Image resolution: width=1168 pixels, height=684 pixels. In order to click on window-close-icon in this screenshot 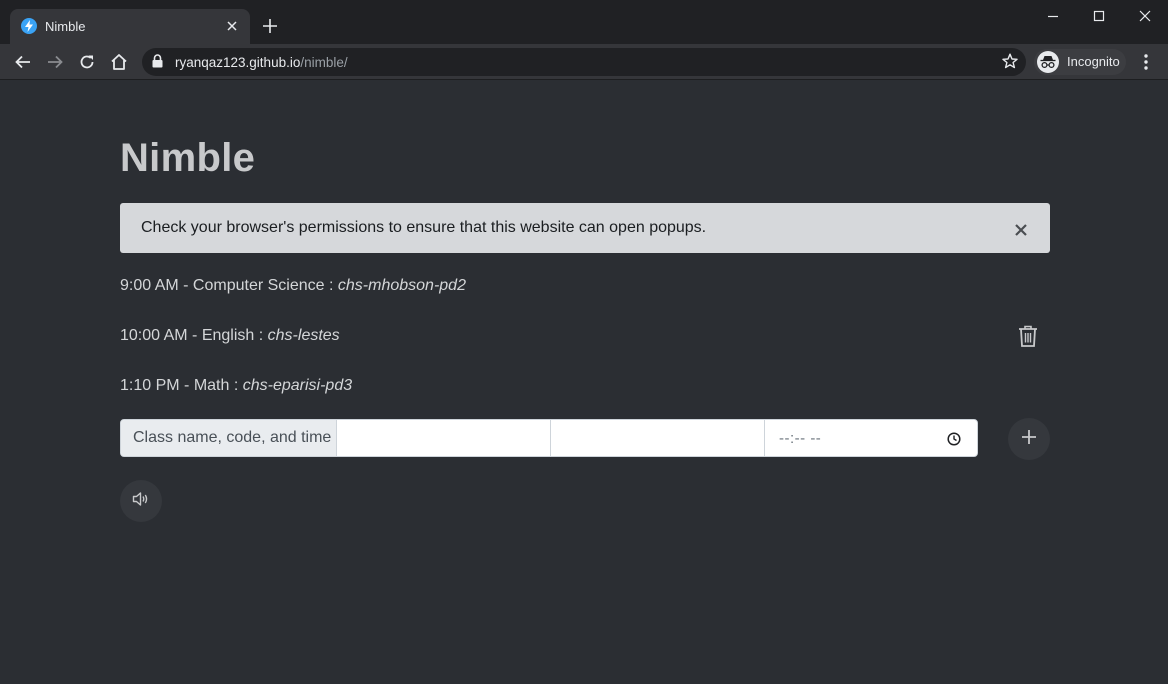, I will do `click(1145, 16)`.